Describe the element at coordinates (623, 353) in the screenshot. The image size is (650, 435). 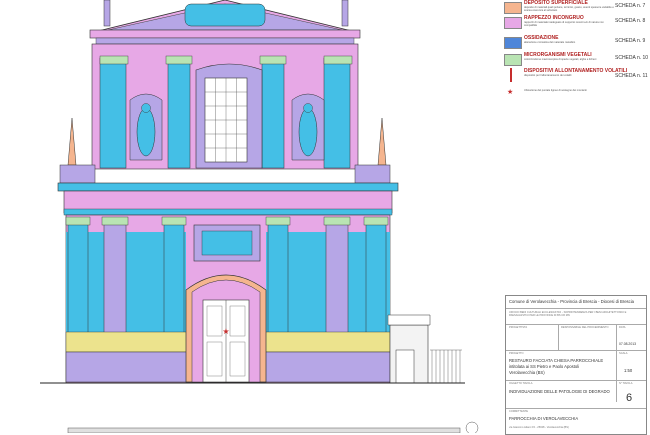
I see `label-scala: SCALA` at that location.